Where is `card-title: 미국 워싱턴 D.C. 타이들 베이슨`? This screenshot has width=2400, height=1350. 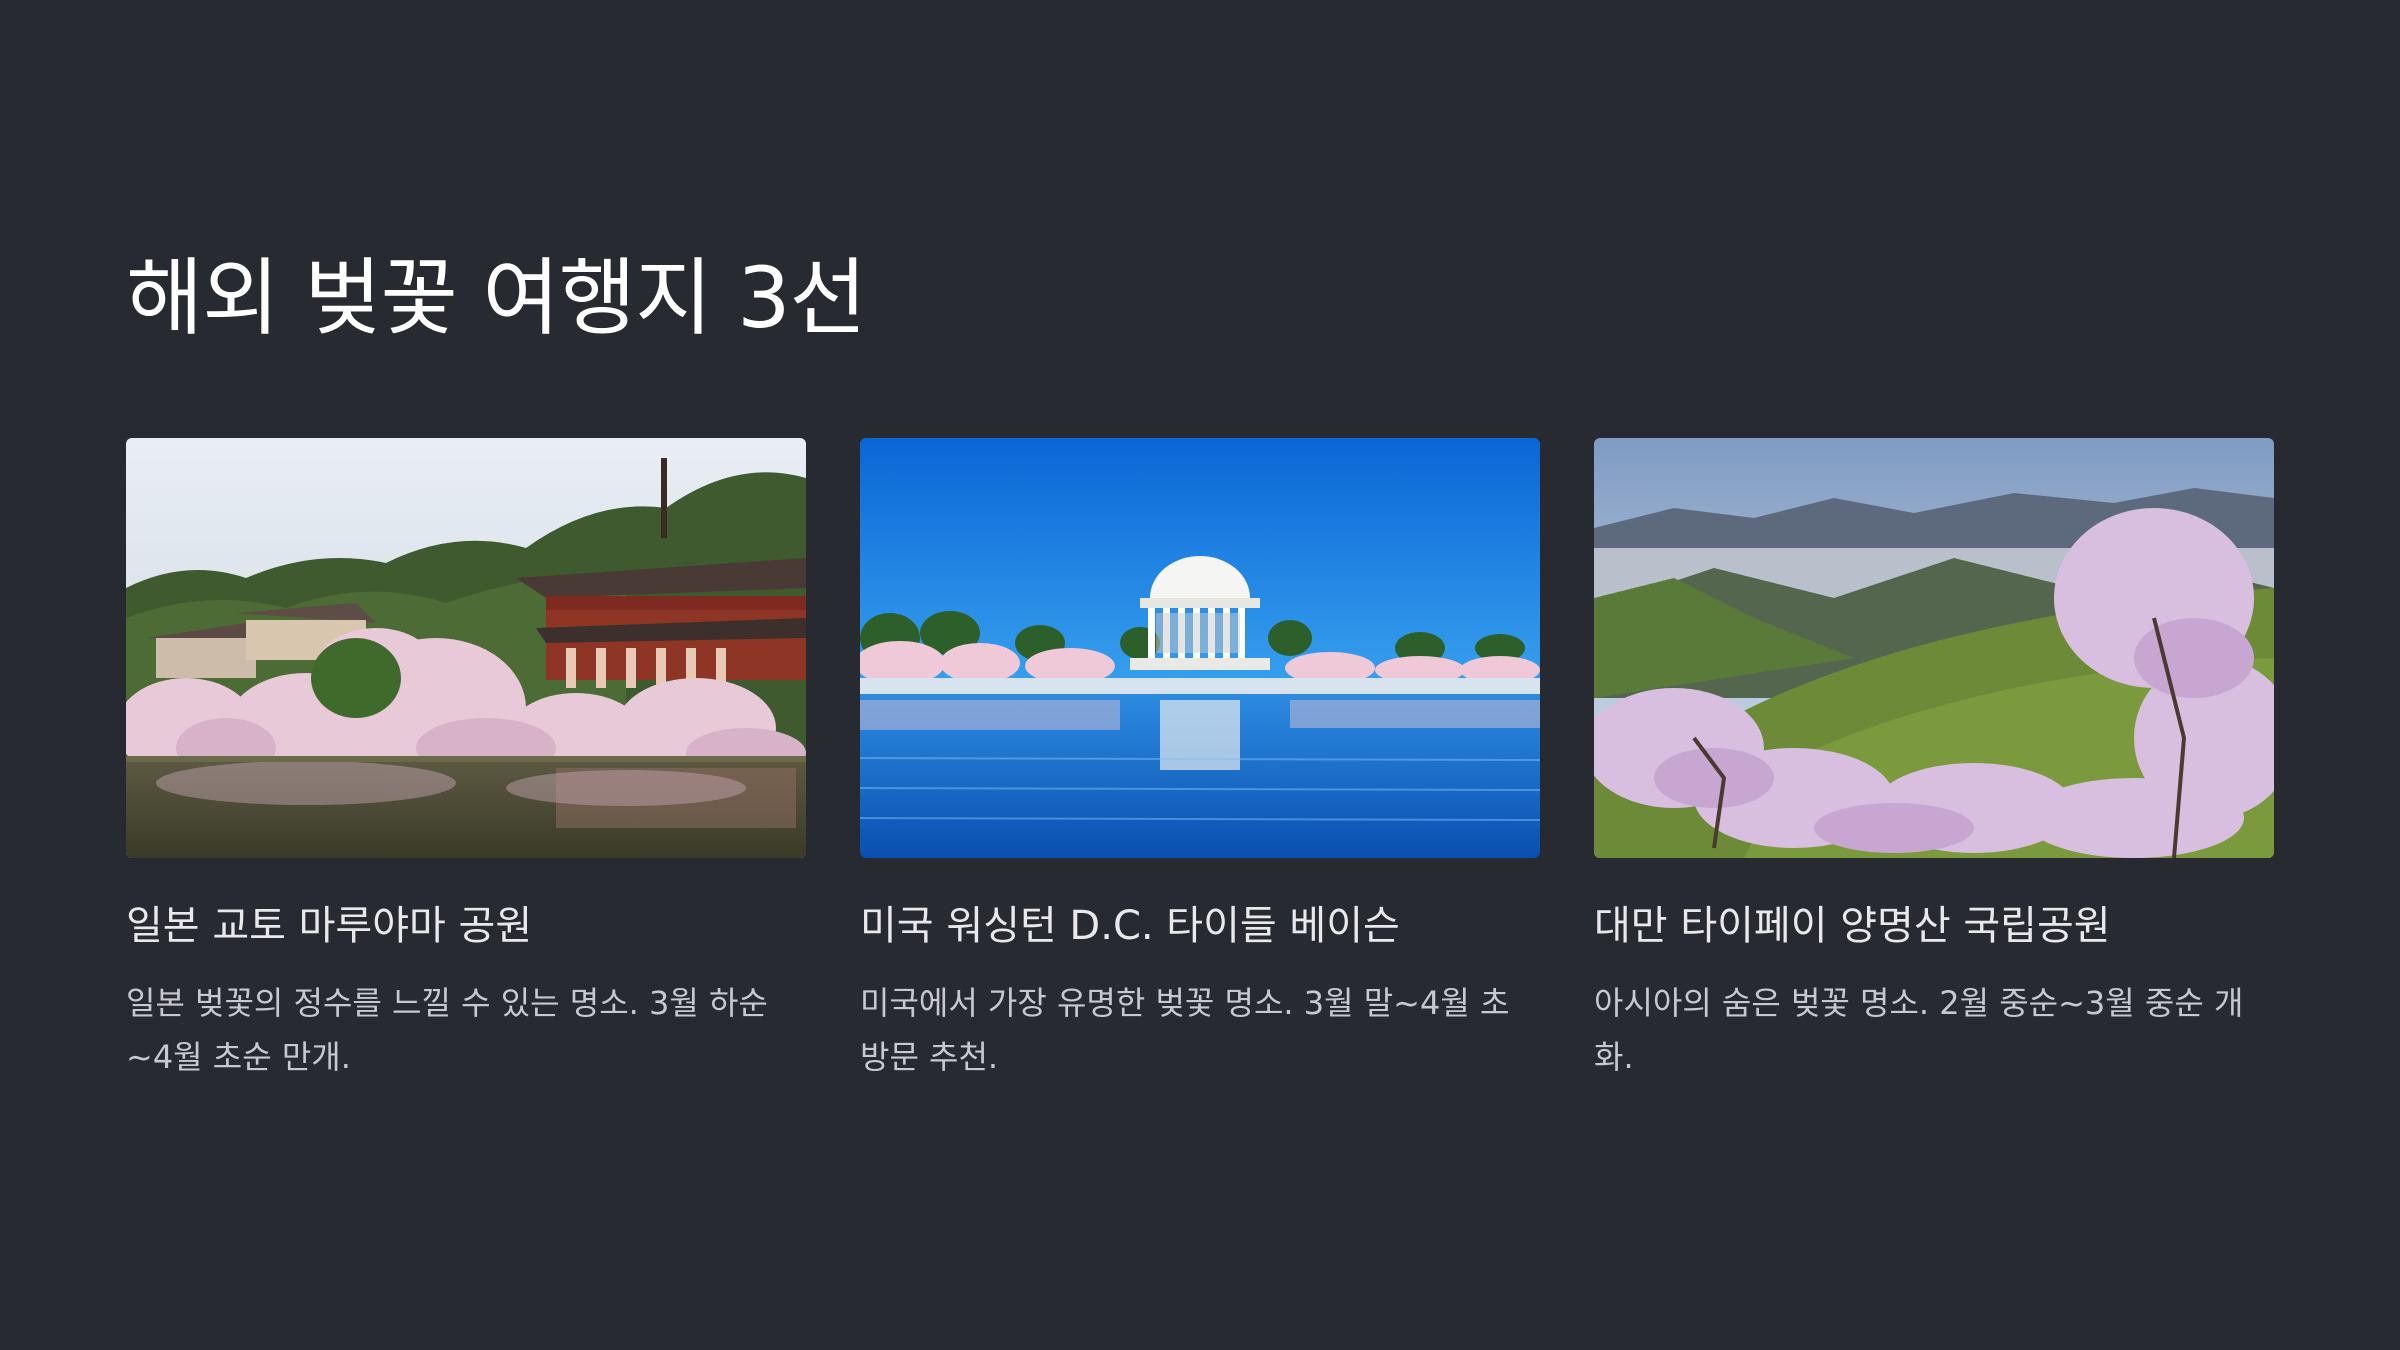
card-title: 미국 워싱턴 D.C. 타이들 베이슨 is located at coordinates (1130, 926).